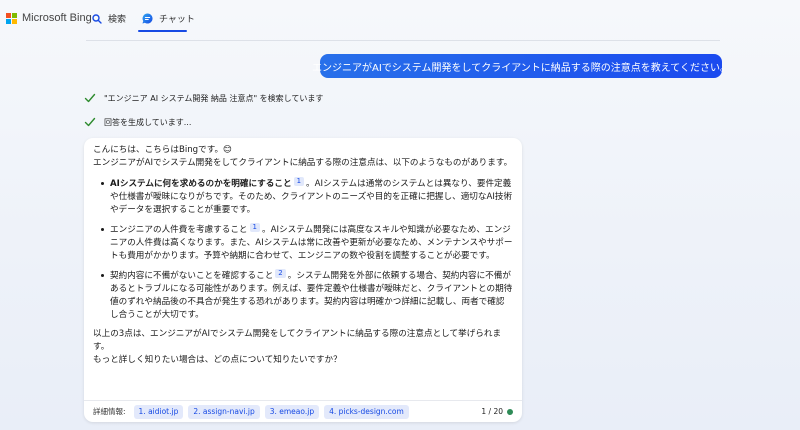 The height and width of the screenshot is (430, 800). I want to click on microsoft-logo-icon, so click(11, 18).